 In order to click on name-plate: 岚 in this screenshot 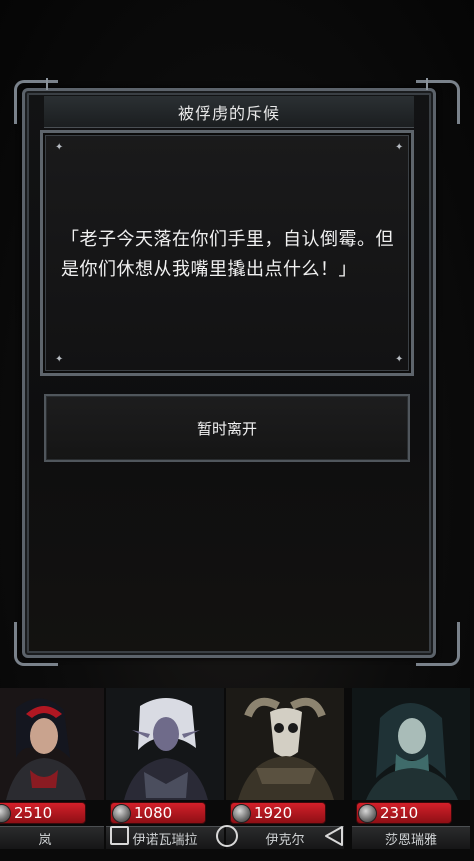, I will do `click(52, 837)`.